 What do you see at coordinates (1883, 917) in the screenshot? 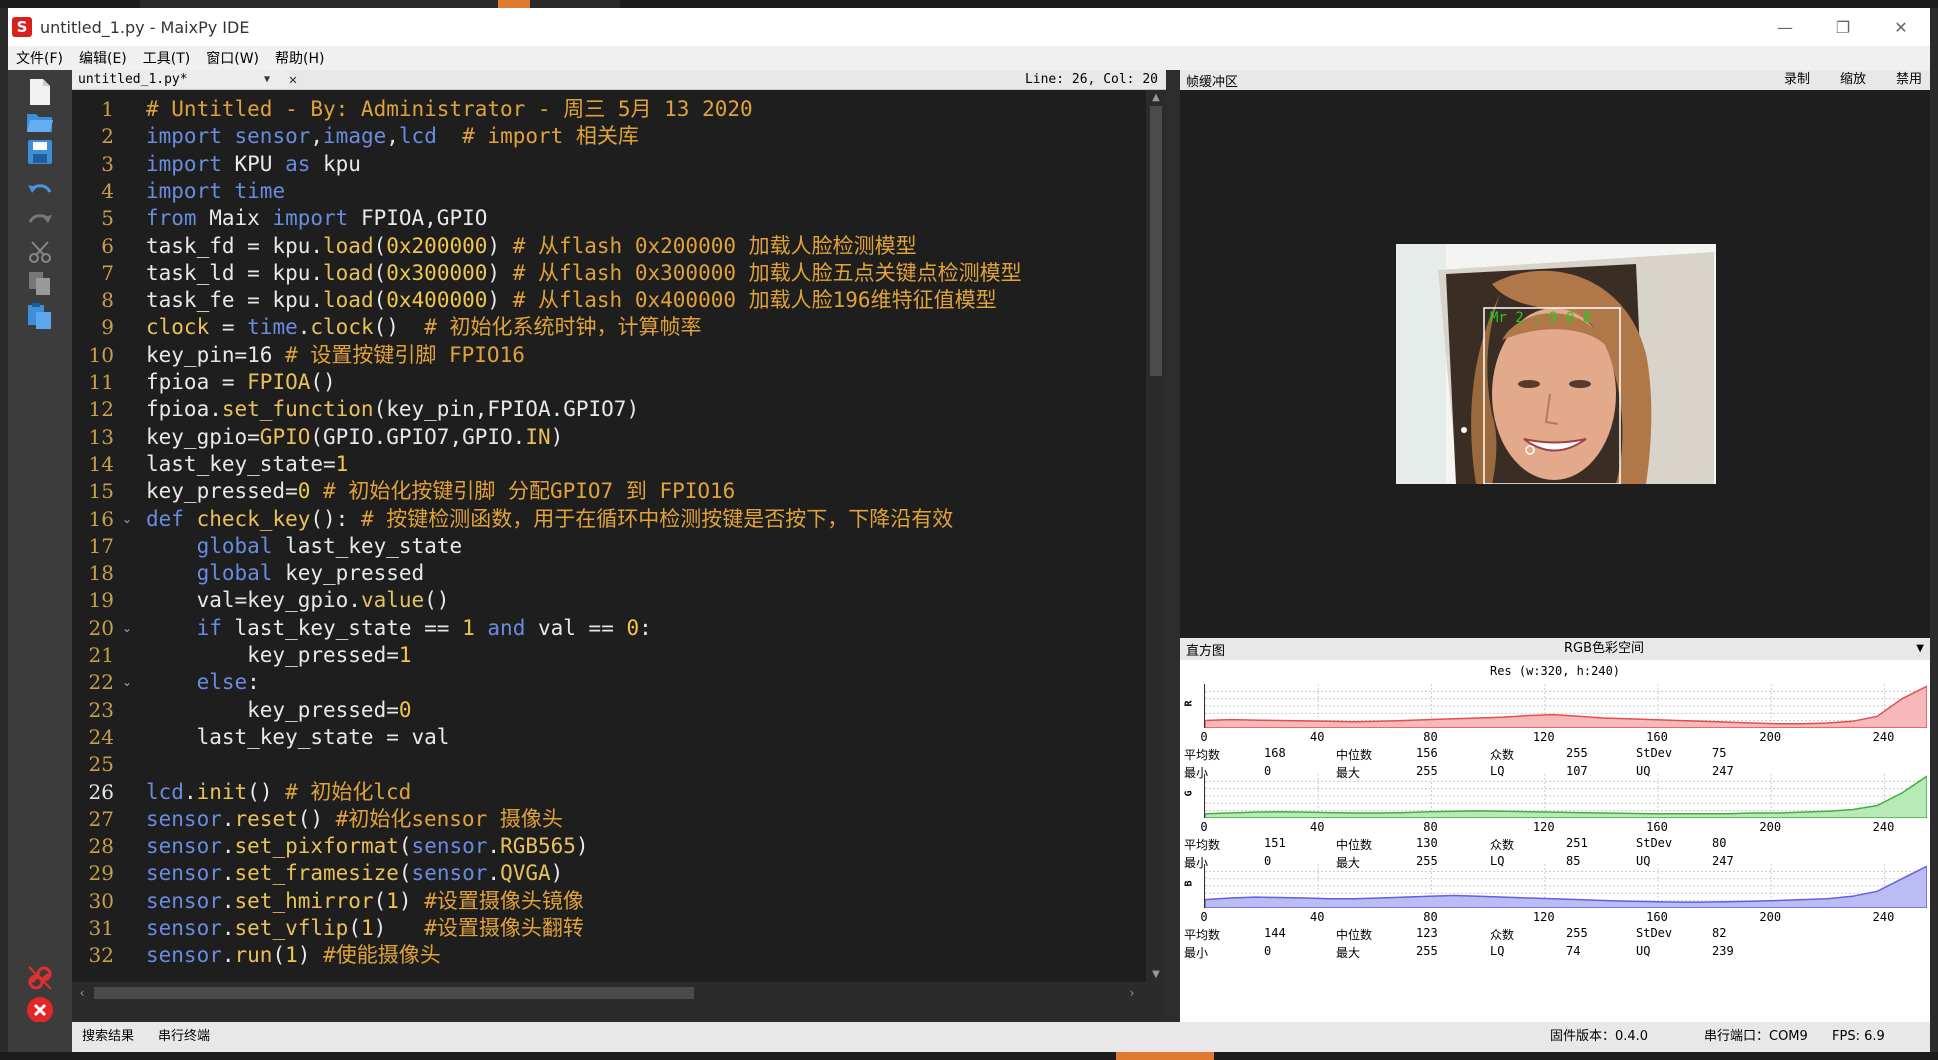
I see `axis-tick-label: 240` at bounding box center [1883, 917].